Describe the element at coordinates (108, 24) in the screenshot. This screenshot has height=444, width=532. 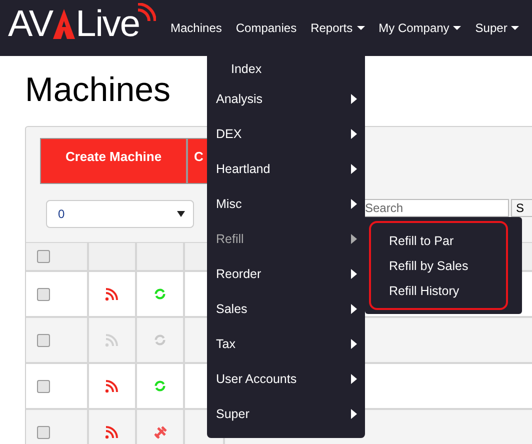
I see `logo-text: Live` at that location.